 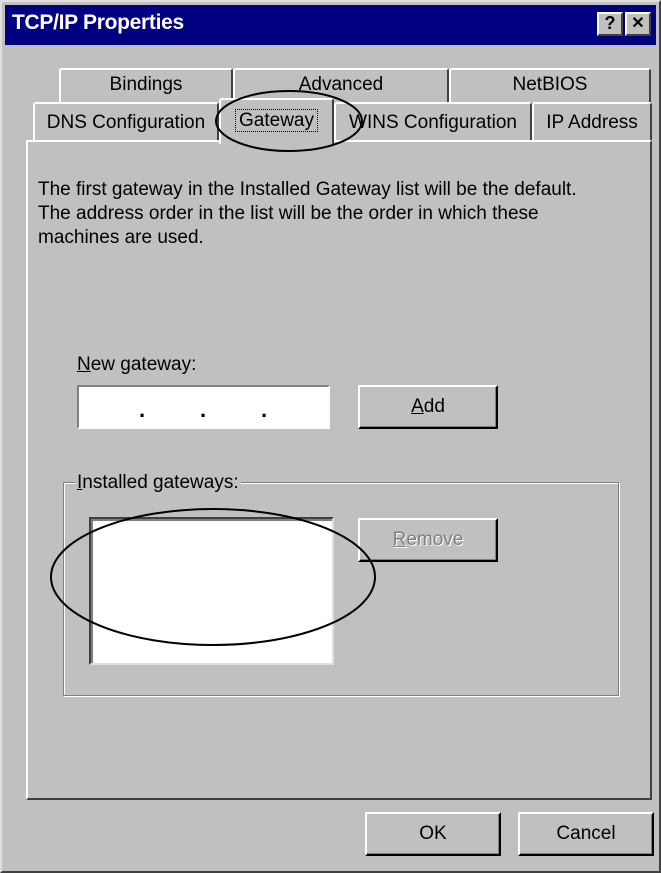 I want to click on cancel-button-label: Cancel, so click(x=586, y=833).